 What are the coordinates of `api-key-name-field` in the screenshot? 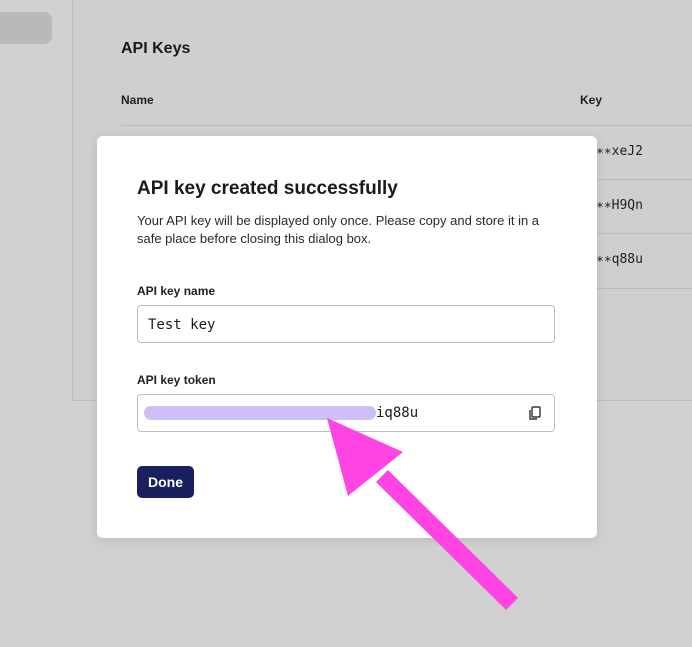 It's located at (346, 324).